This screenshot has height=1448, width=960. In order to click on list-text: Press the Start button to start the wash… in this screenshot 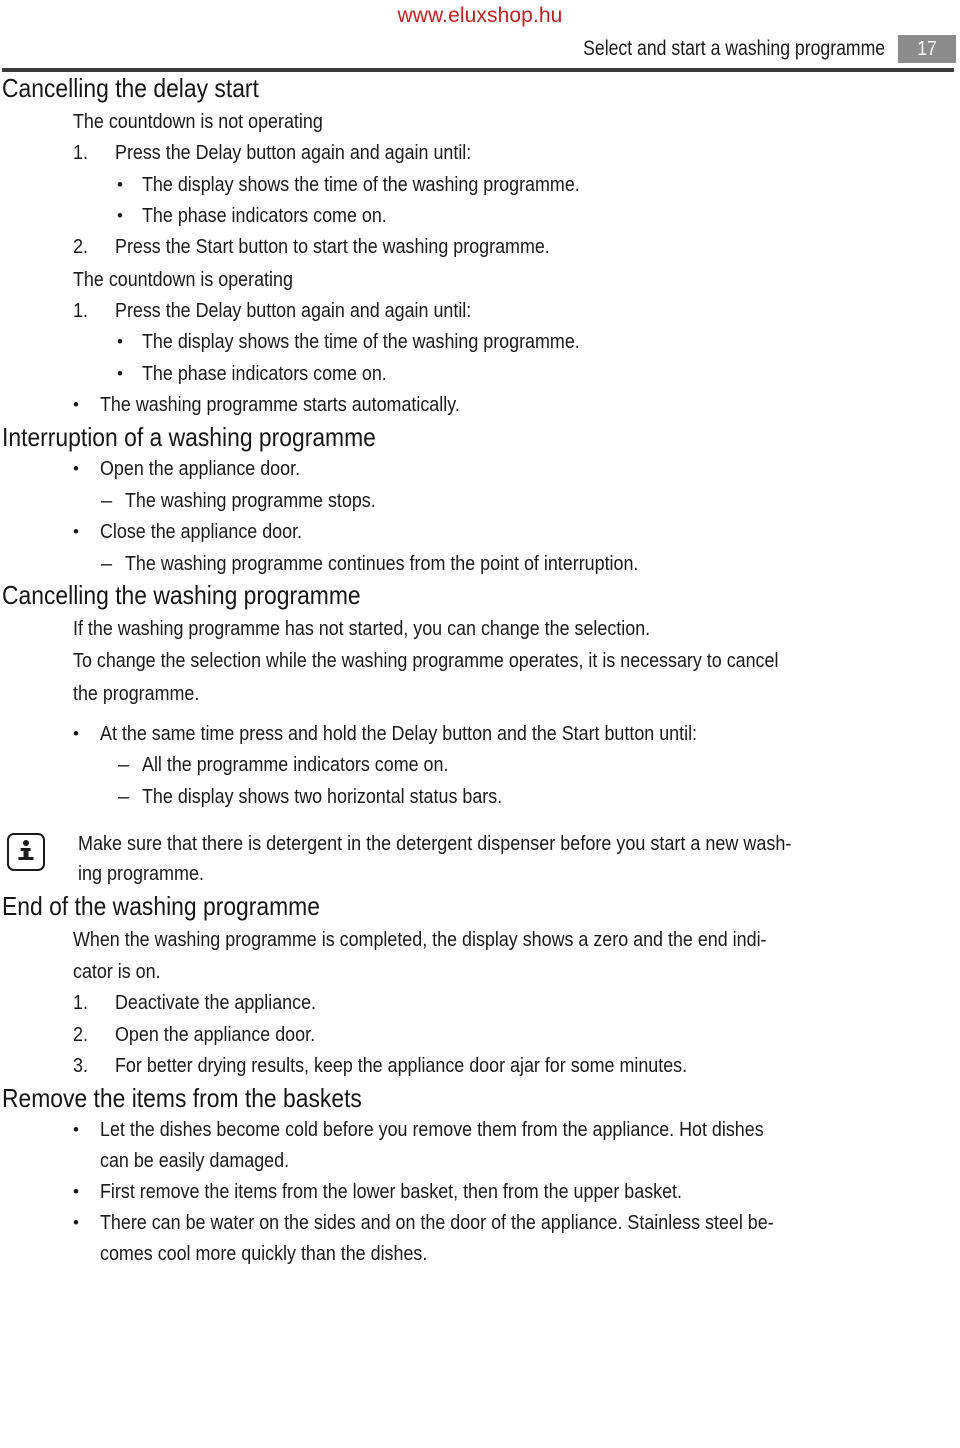, I will do `click(332, 247)`.